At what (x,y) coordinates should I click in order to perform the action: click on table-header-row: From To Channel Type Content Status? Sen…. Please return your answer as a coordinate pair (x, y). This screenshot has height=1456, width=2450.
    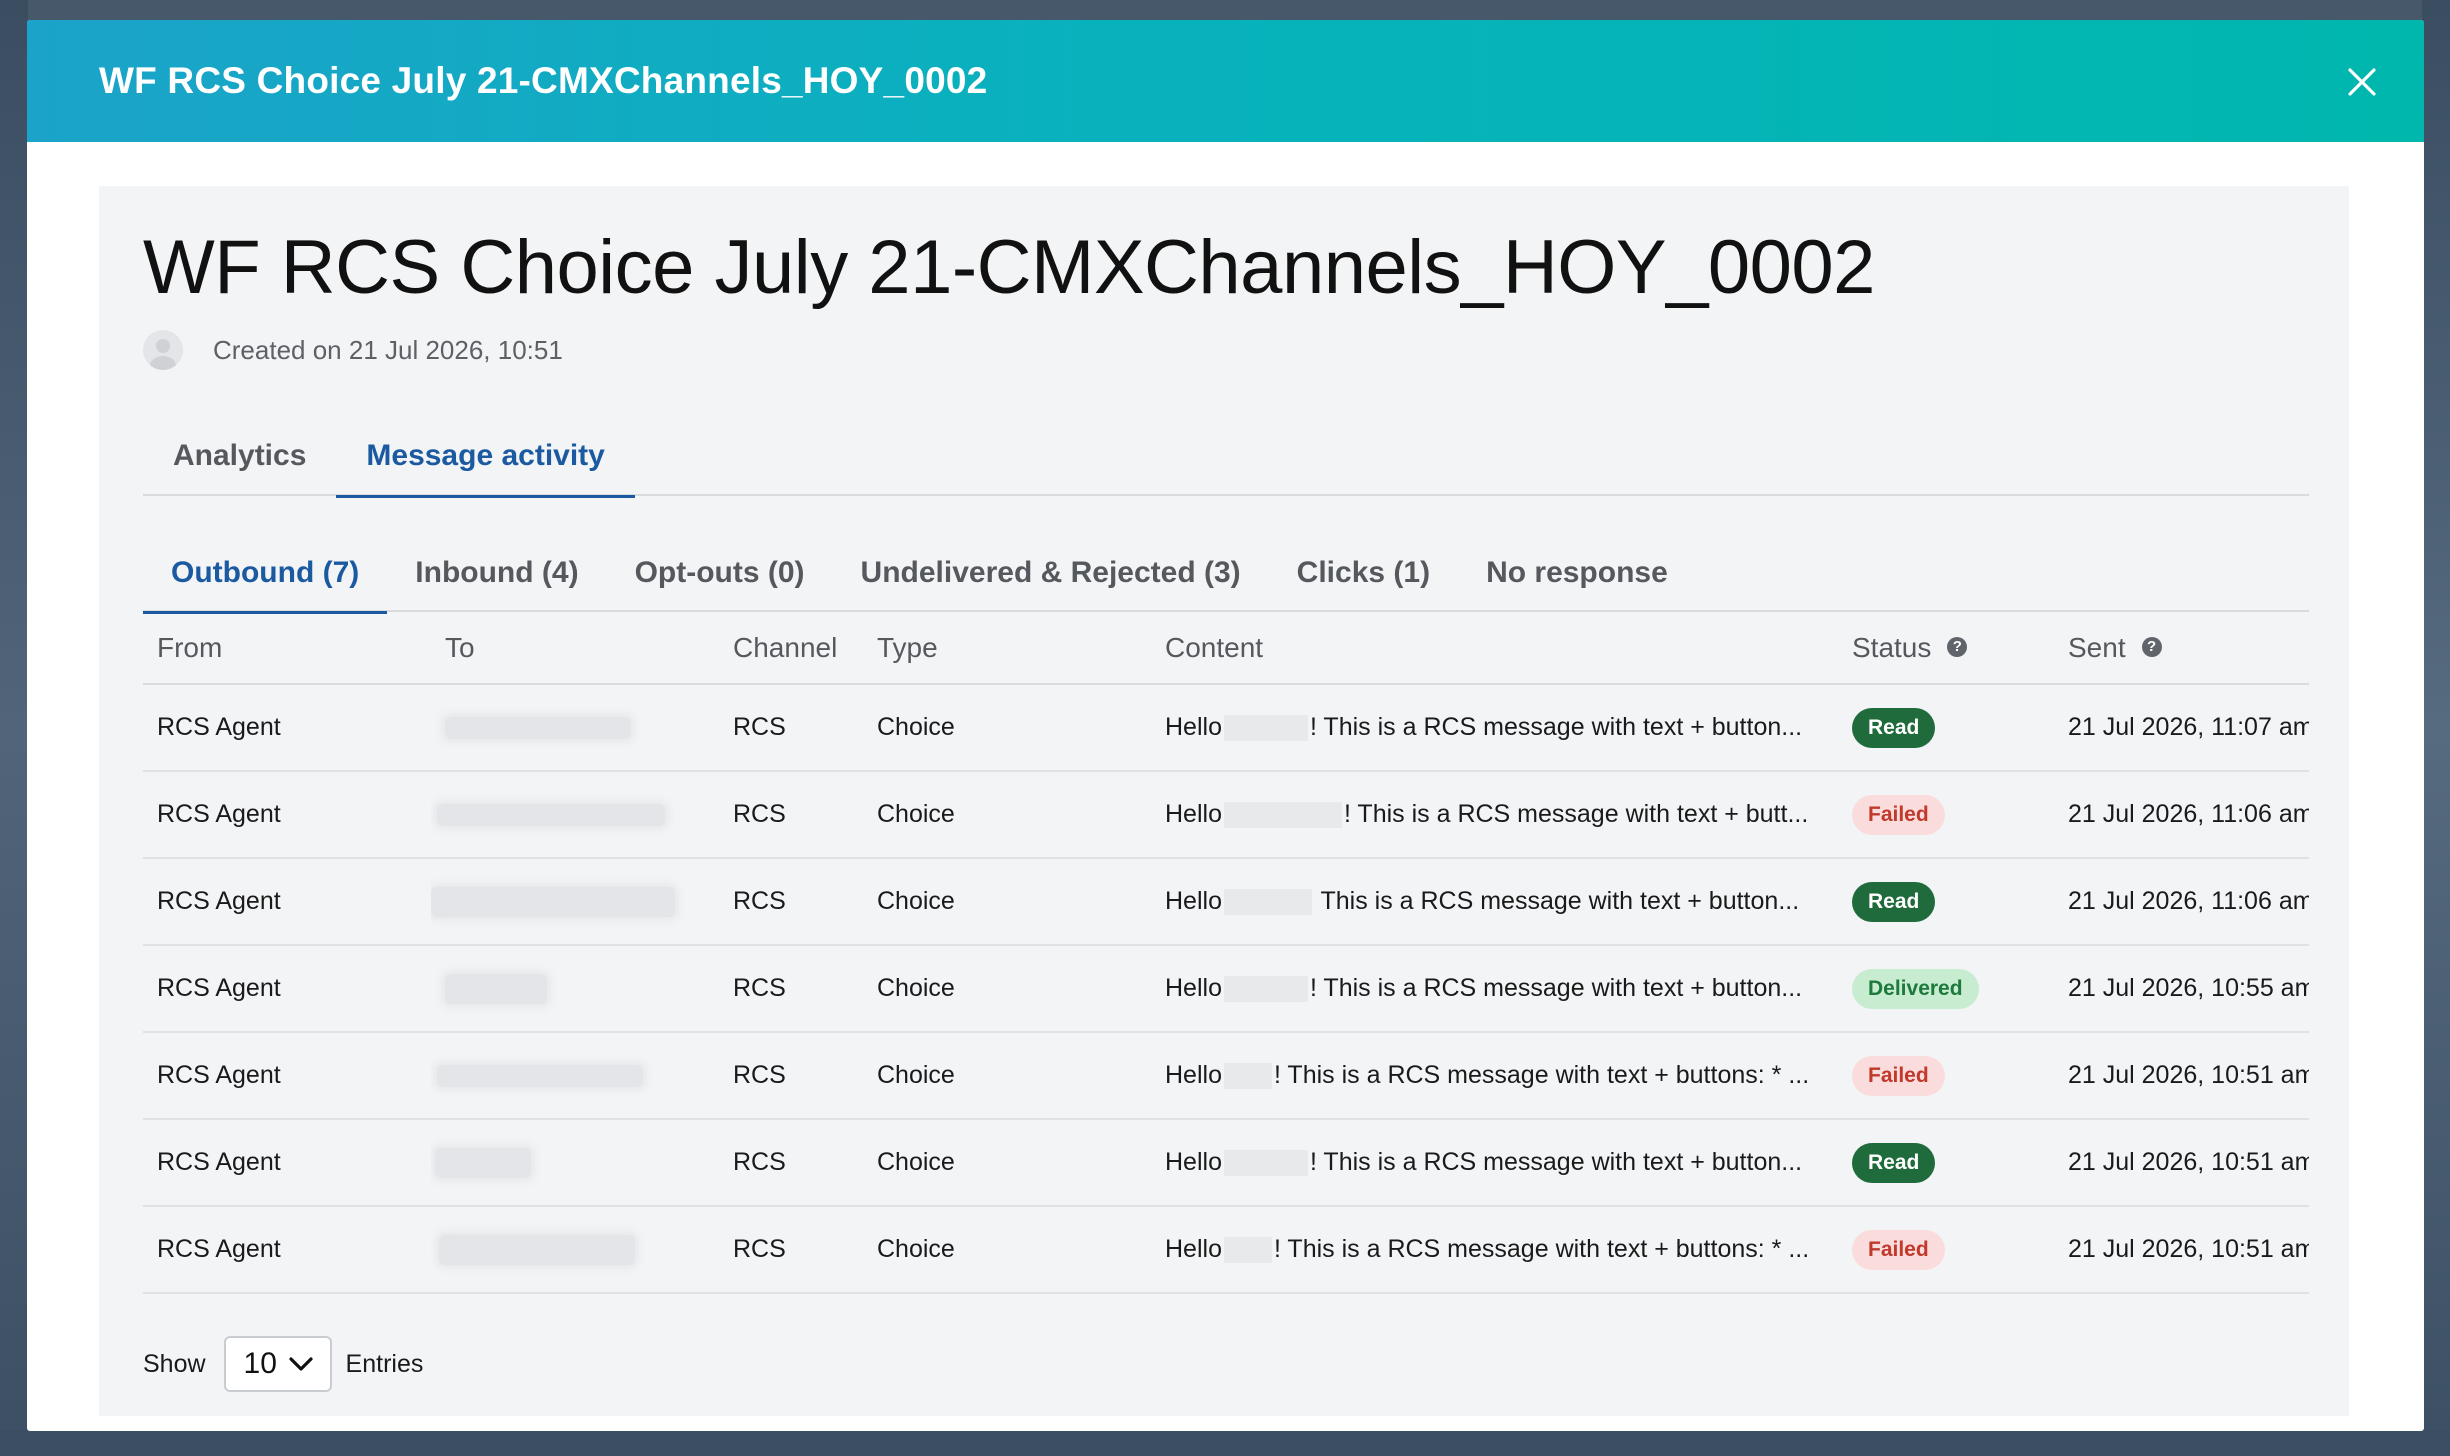
    Looking at the image, I should click on (1226, 648).